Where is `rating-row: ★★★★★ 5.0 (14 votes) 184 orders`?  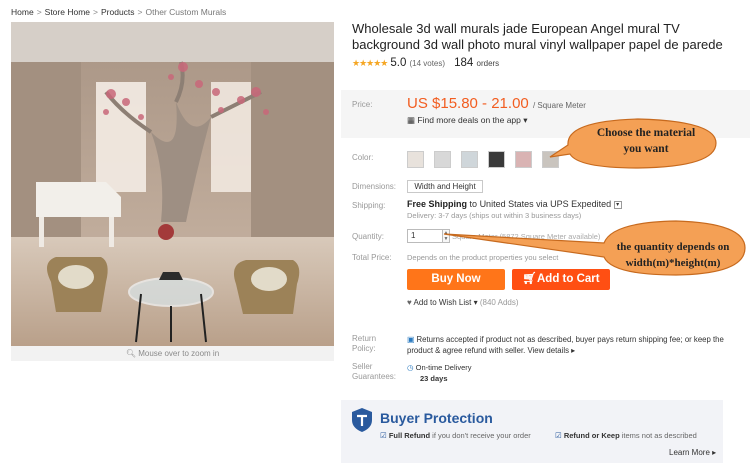
rating-row: ★★★★★ 5.0 (14 votes) 184 orders is located at coordinates (425, 63).